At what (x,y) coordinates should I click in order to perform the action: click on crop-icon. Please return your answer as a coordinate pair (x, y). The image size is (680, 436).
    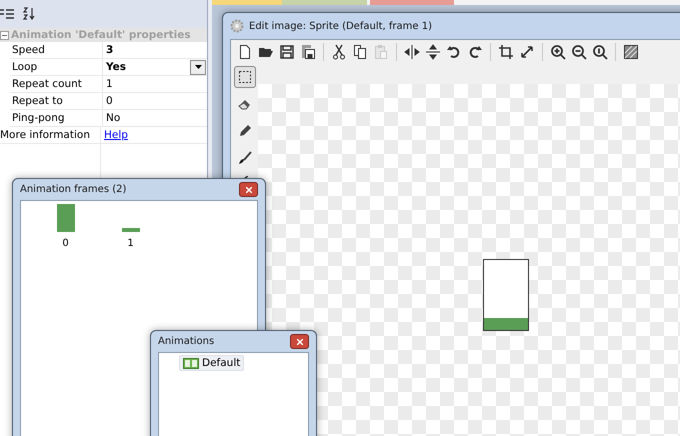
    Looking at the image, I should click on (506, 52).